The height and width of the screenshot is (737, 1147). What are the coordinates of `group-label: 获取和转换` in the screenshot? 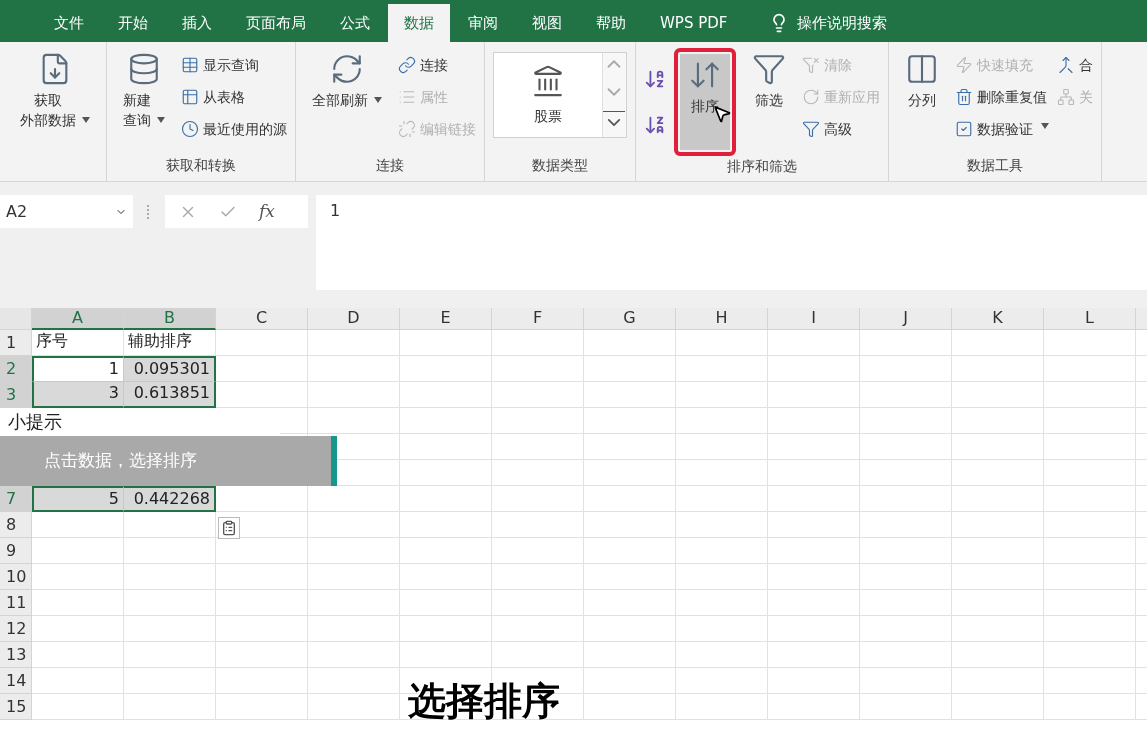 It's located at (201, 165).